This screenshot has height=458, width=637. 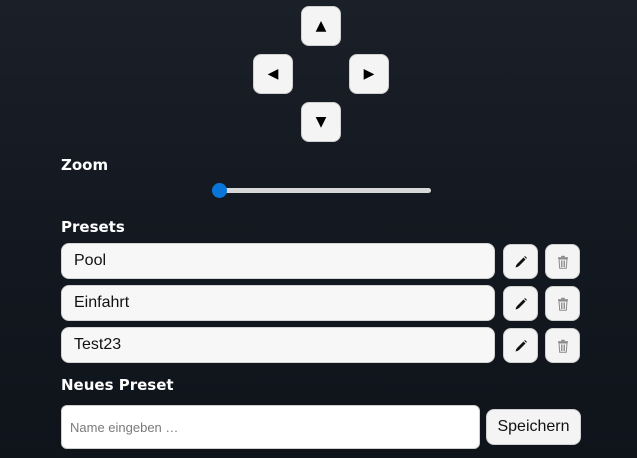 What do you see at coordinates (85, 165) in the screenshot?
I see `zoom-label: Zoom` at bounding box center [85, 165].